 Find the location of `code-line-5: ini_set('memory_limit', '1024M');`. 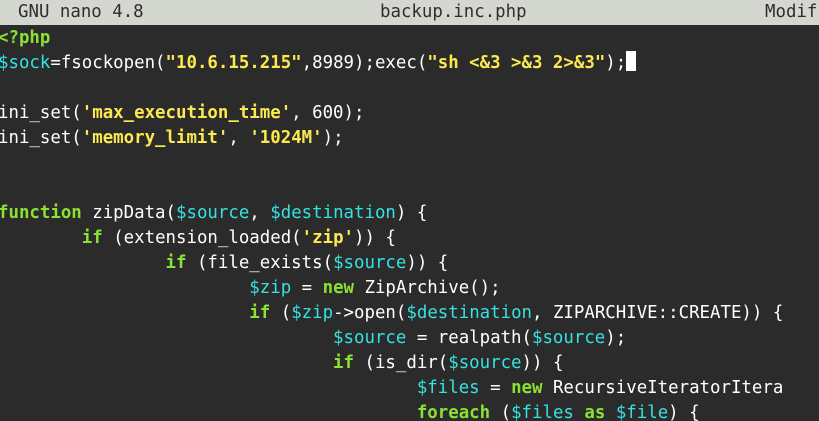

code-line-5: ini_set('memory_limit', '1024M'); is located at coordinates (409, 138).